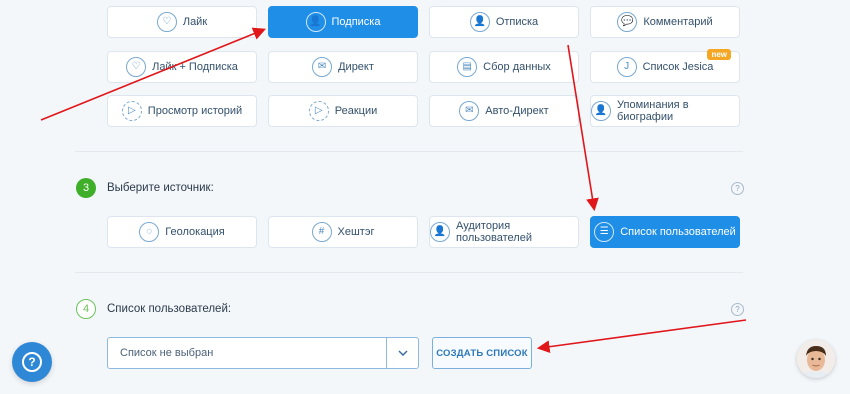 This screenshot has width=850, height=394. Describe the element at coordinates (195, 111) in the screenshot. I see `tile-label: Просмотр историй` at that location.